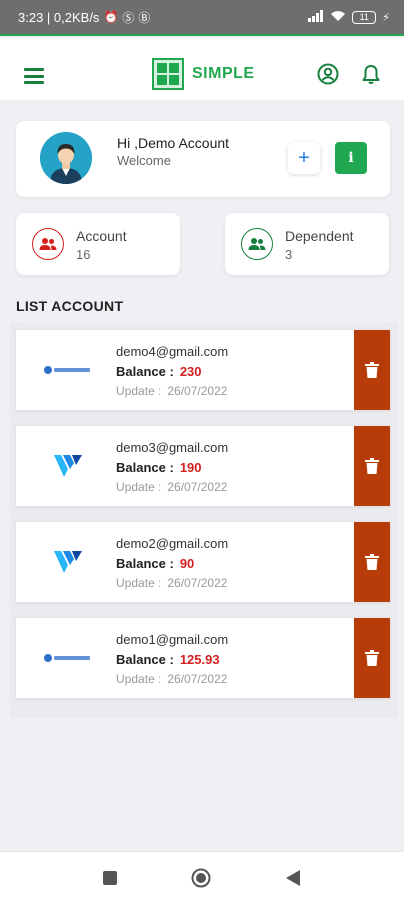 Image resolution: width=404 pixels, height=900 pixels. I want to click on signal-icon, so click(316, 17).